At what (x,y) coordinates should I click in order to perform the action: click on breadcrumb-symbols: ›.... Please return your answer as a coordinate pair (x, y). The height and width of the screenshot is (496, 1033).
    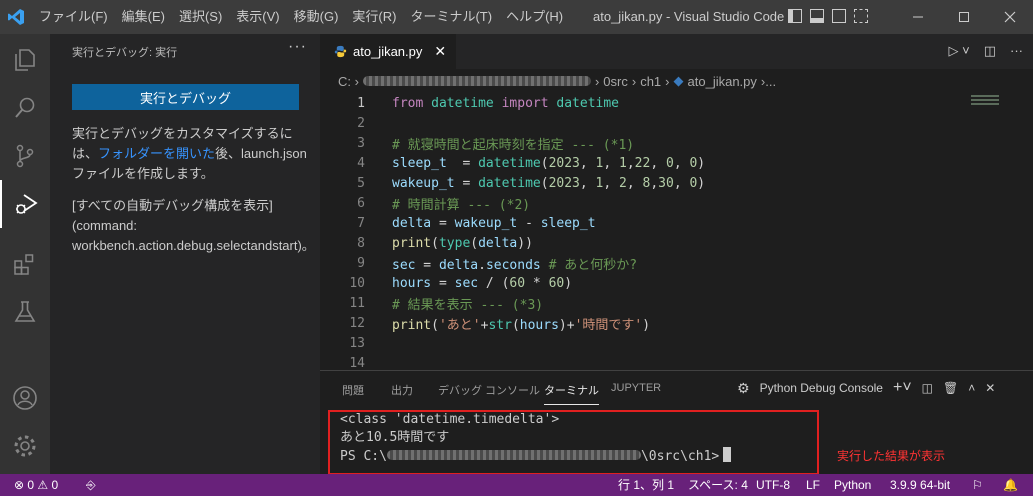
    Looking at the image, I should click on (768, 81).